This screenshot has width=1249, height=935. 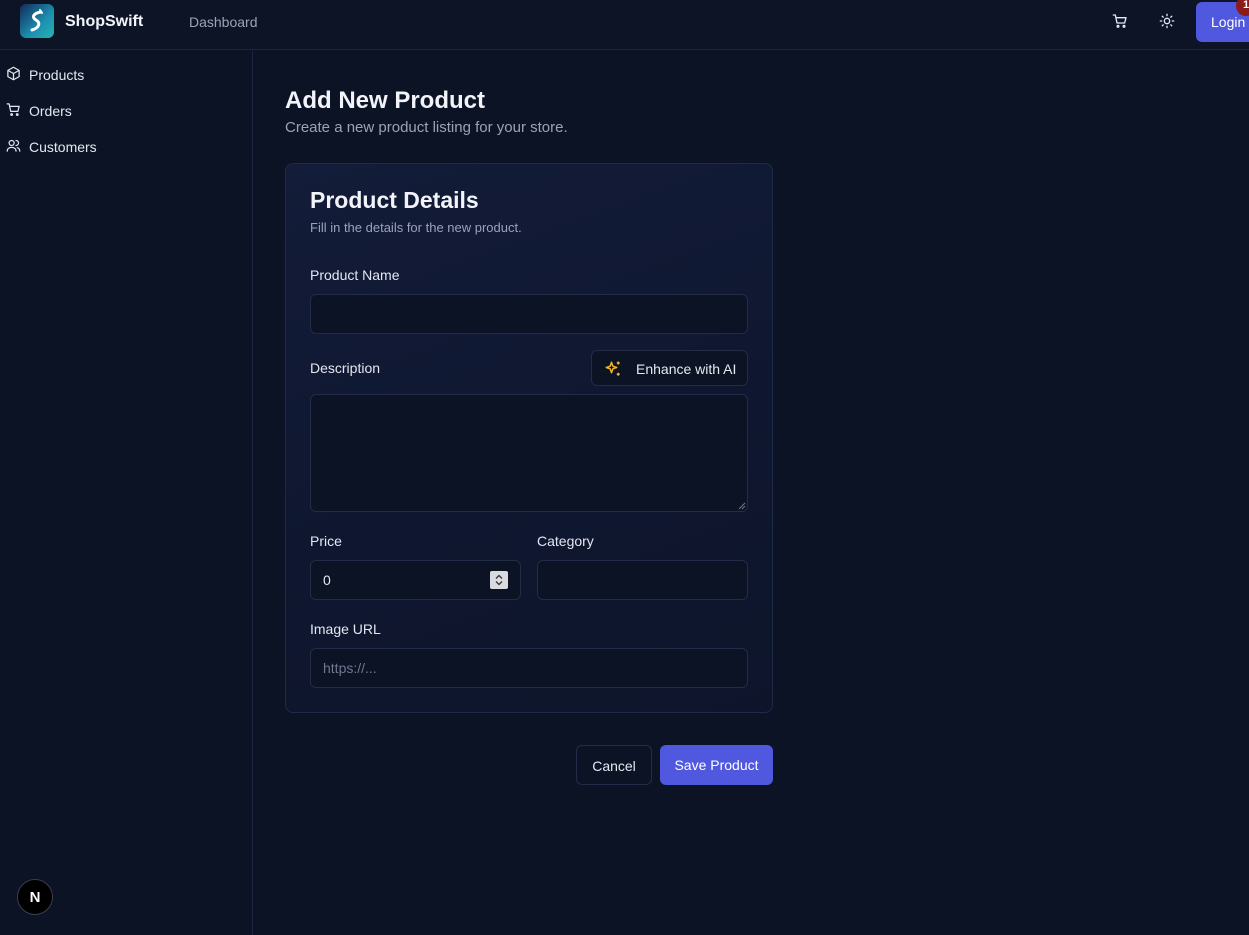 I want to click on price-stepper, so click(x=499, y=580).